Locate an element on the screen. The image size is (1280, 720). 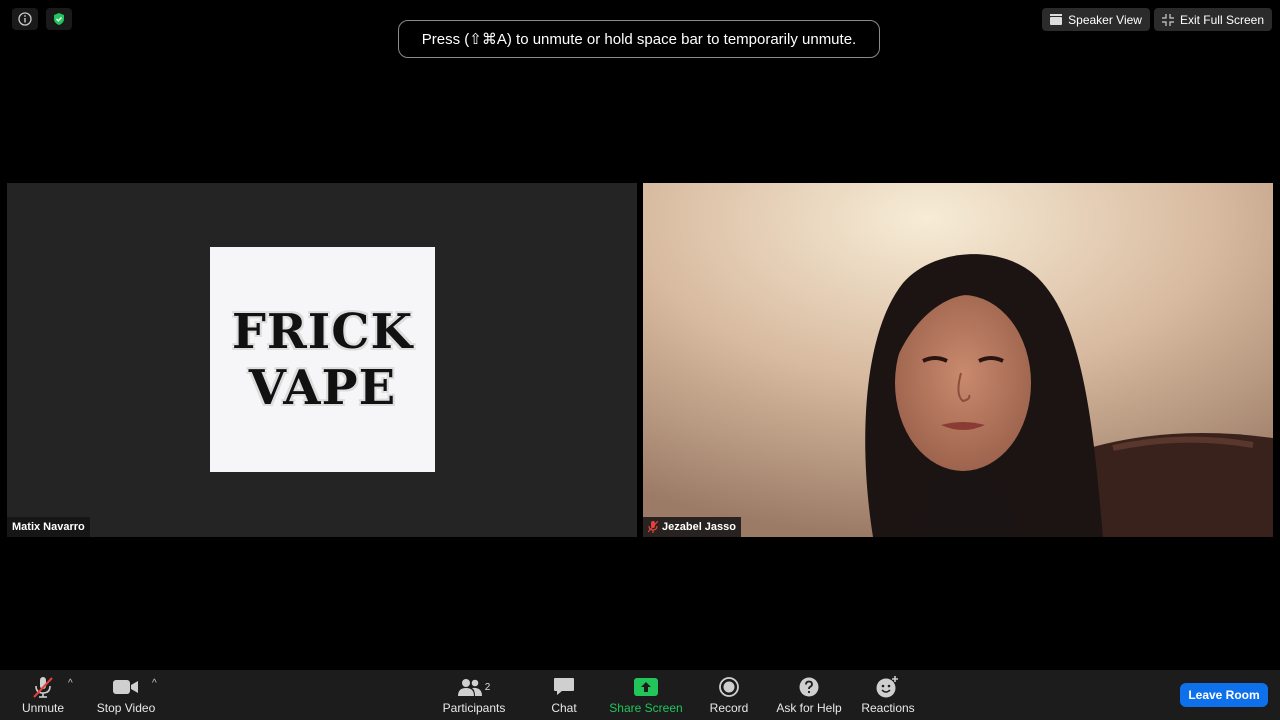
record-button: Record is located at coordinates (729, 695).